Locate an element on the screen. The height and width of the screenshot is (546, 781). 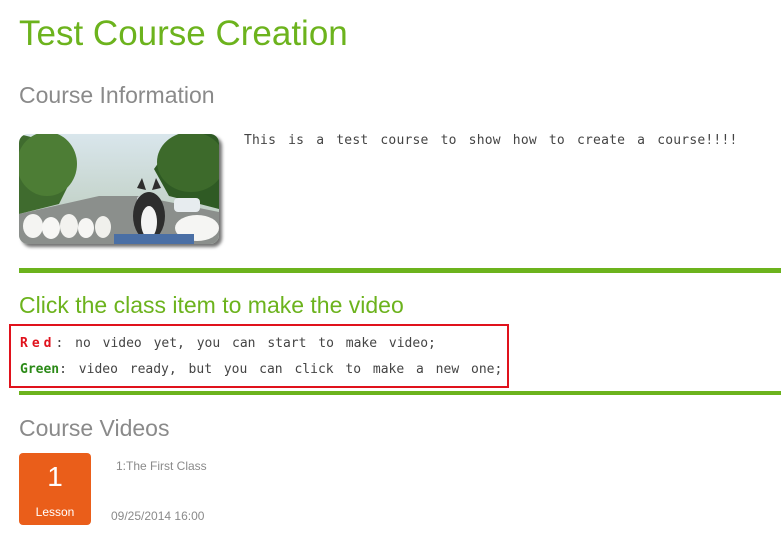
course-image is located at coordinates (119, 189).